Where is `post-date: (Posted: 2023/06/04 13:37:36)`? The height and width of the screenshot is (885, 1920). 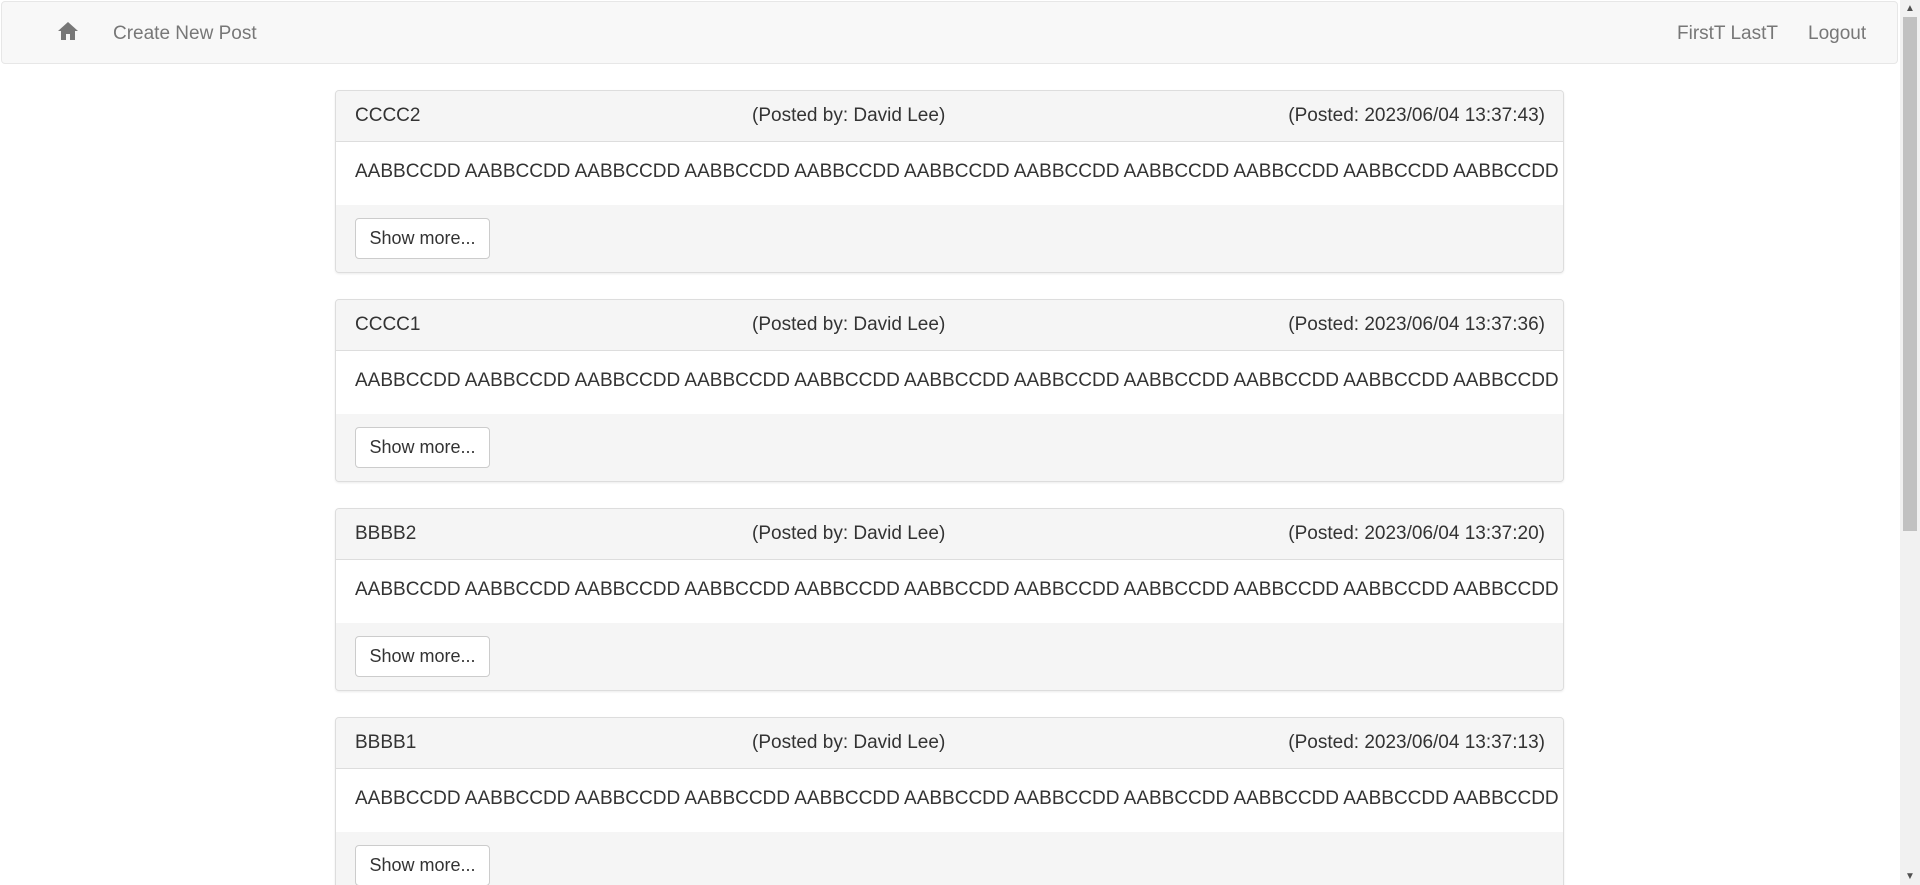 post-date: (Posted: 2023/06/04 13:37:36) is located at coordinates (1416, 324).